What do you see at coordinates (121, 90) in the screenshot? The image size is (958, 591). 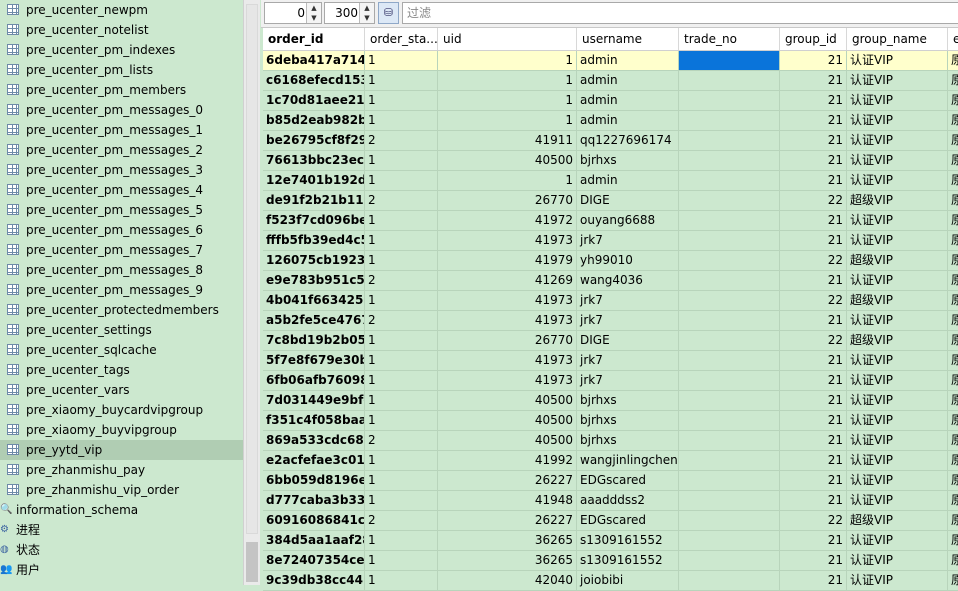 I see `sidebar-table-item: pre_ucenter_pm_members` at bounding box center [121, 90].